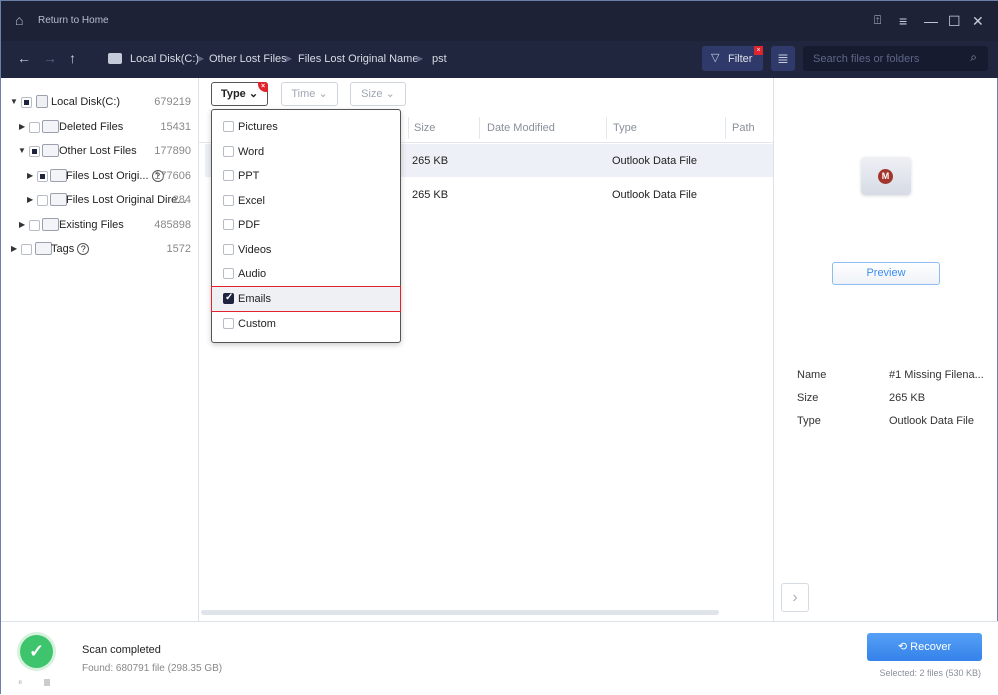 The width and height of the screenshot is (998, 695). Describe the element at coordinates (91, 127) in the screenshot. I see `tree-label: Deleted Files` at that location.